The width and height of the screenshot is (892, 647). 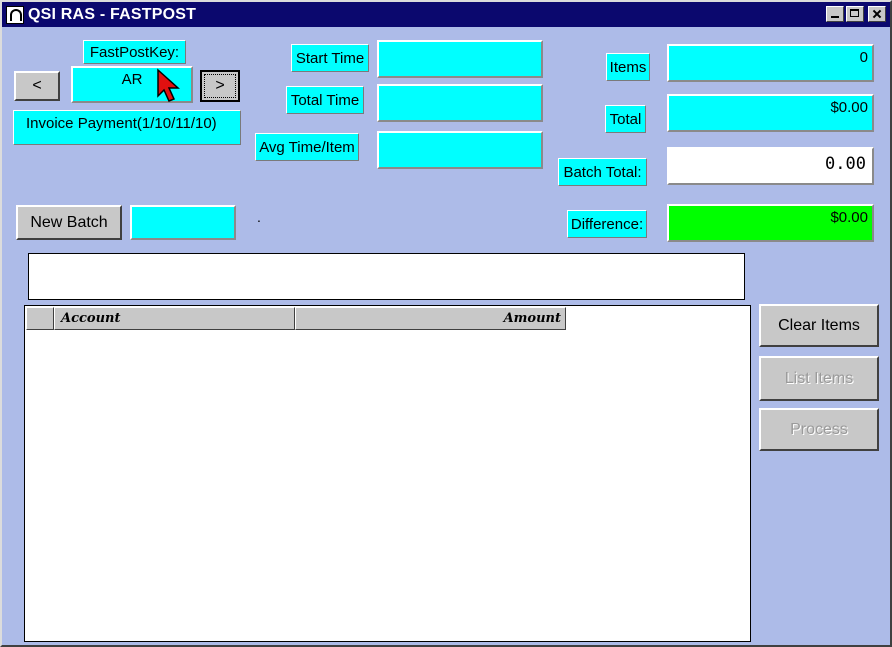 What do you see at coordinates (37, 86) in the screenshot?
I see `prev-key-button: <` at bounding box center [37, 86].